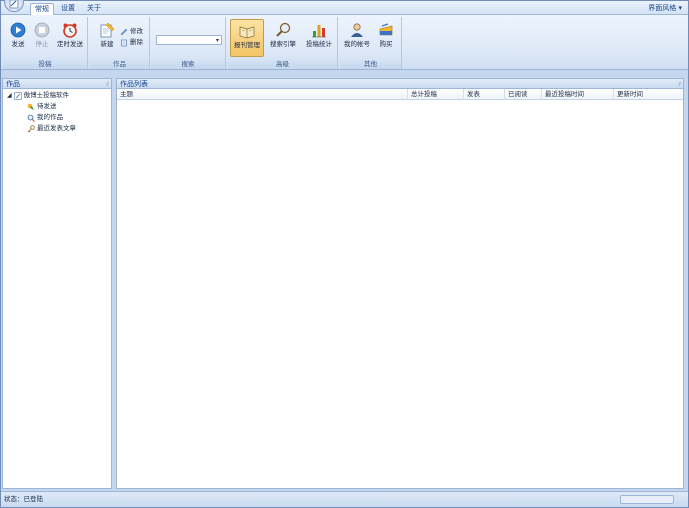 The image size is (689, 508). I want to click on pending-icon, so click(30, 106).